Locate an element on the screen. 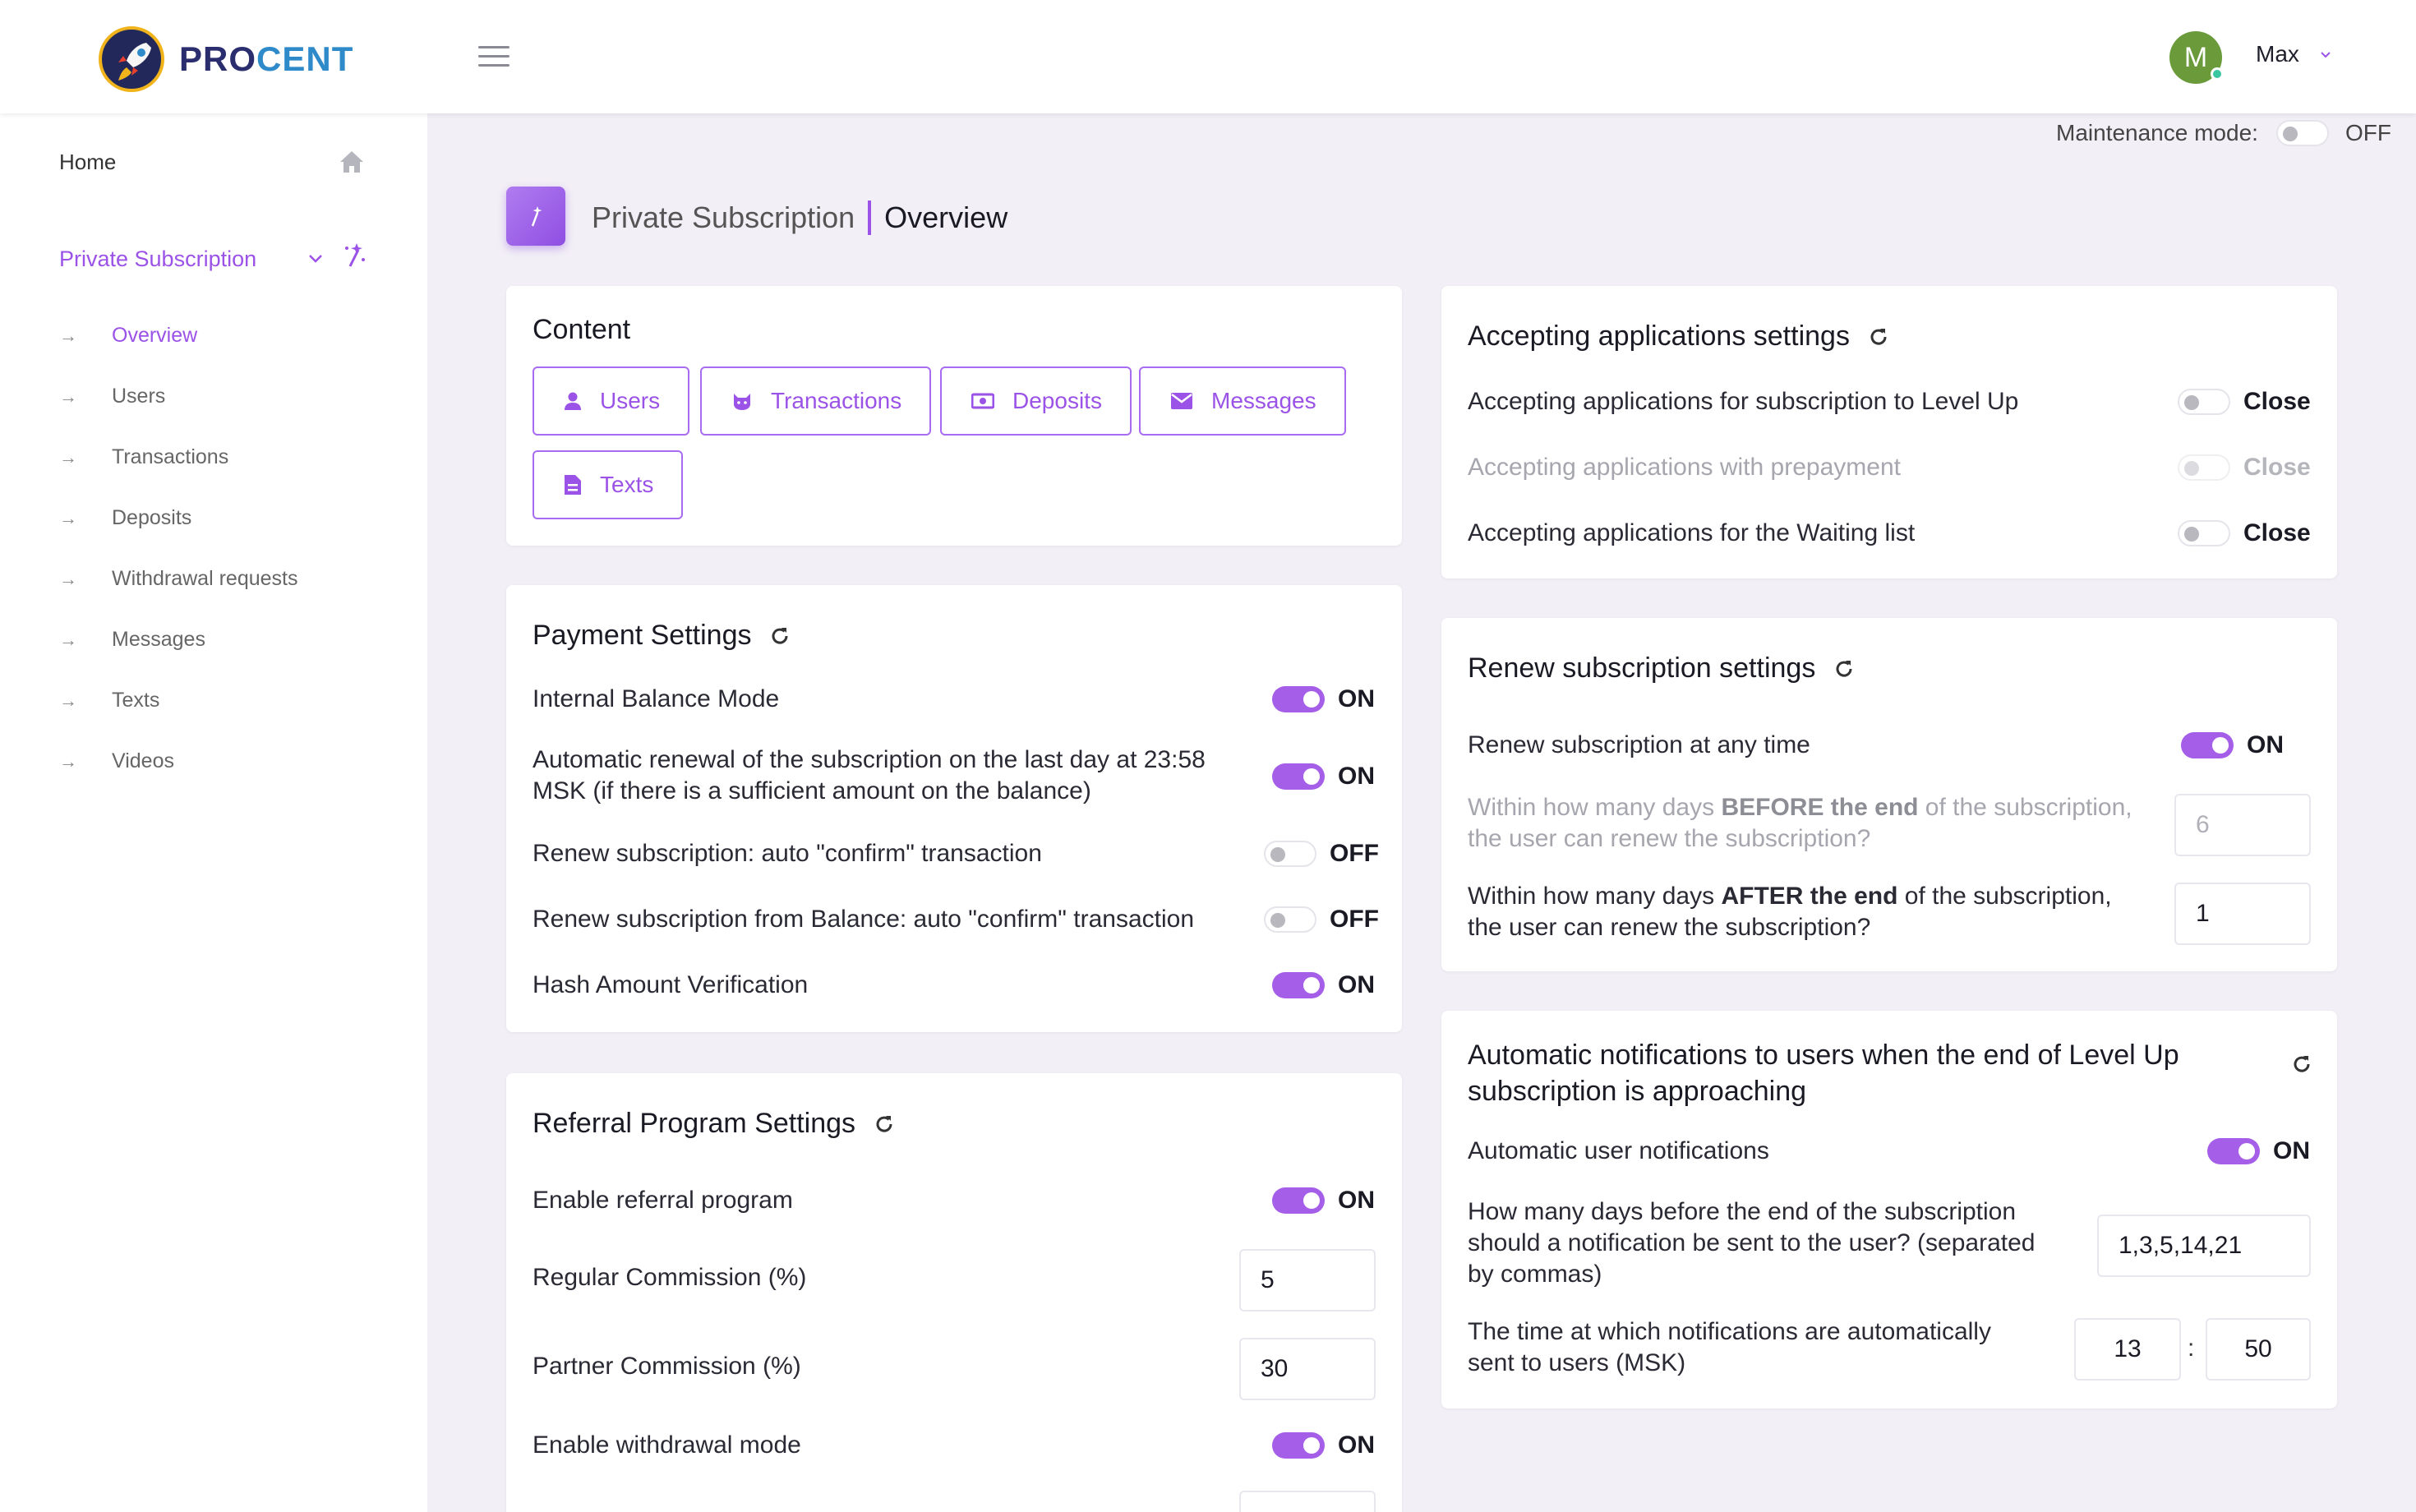 The width and height of the screenshot is (2416, 1512). logo-text-cent: CENT is located at coordinates (305, 58).